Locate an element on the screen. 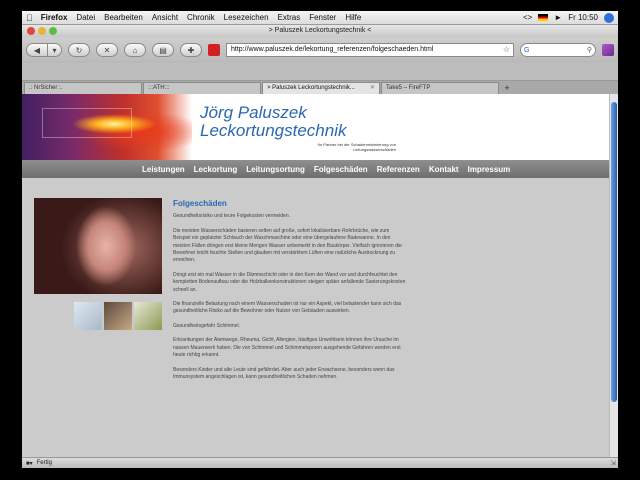 The height and width of the screenshot is (480, 640). menu-hilfe: Hilfe is located at coordinates (353, 17).